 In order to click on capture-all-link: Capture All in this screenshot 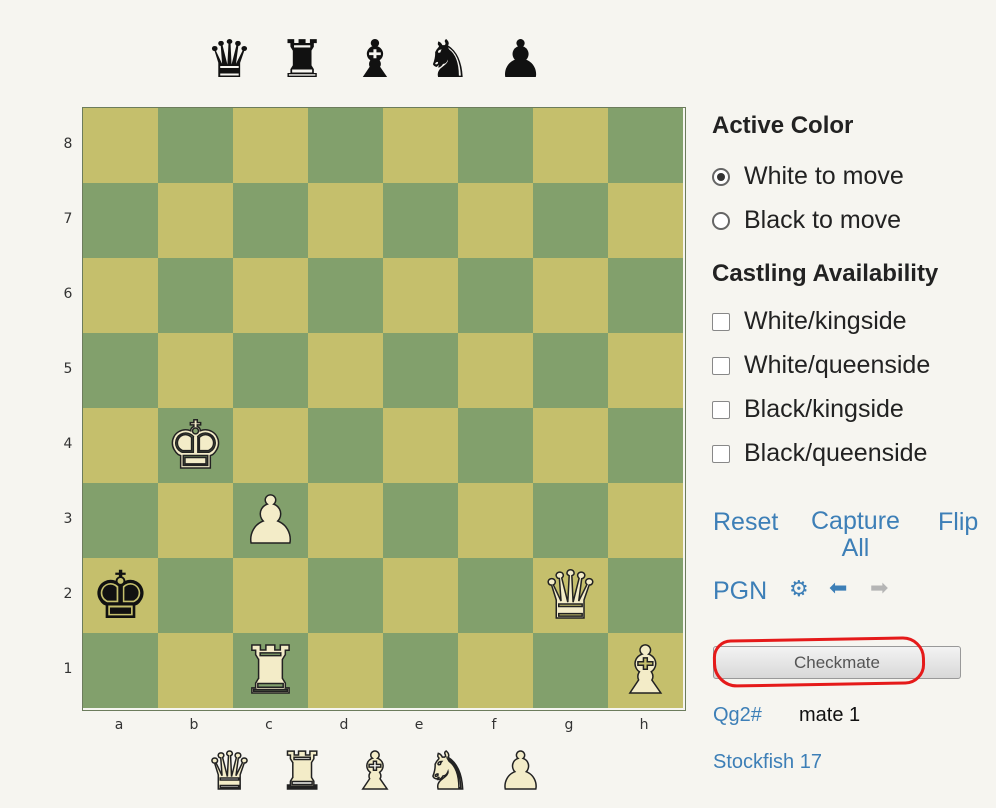, I will do `click(855, 535)`.